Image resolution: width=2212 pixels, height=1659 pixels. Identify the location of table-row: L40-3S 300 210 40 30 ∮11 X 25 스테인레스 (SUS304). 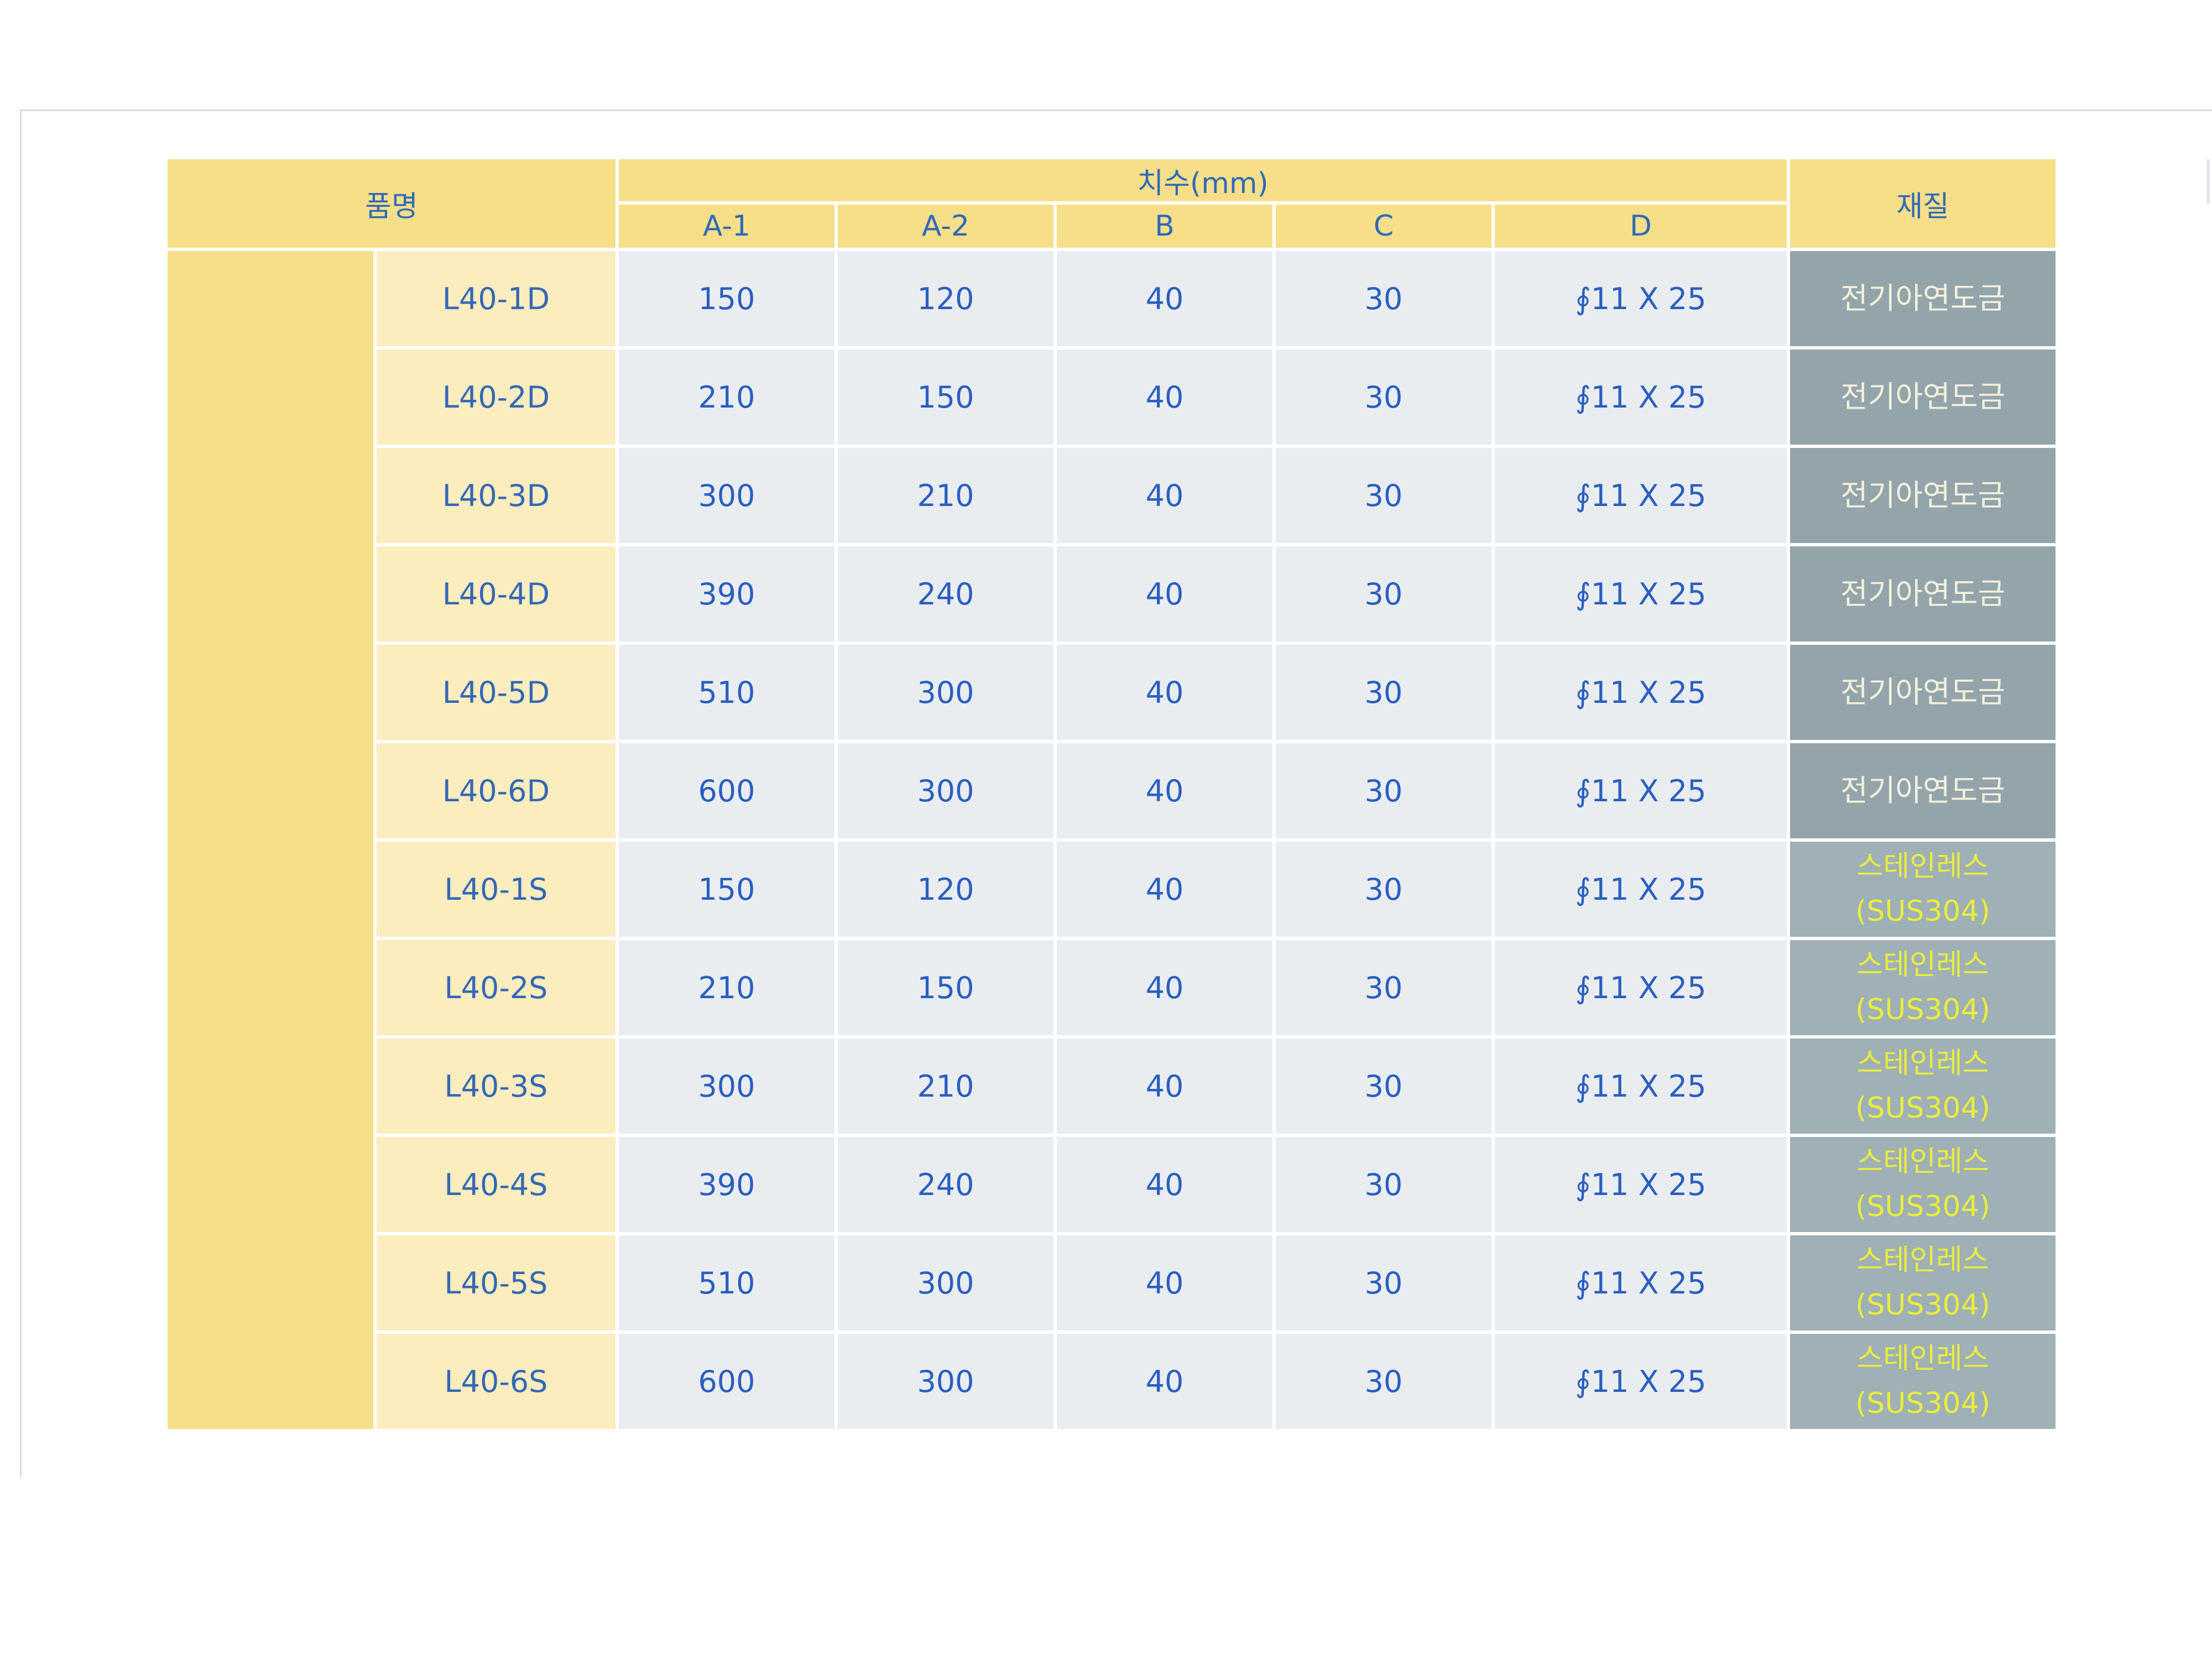
(1112, 1086).